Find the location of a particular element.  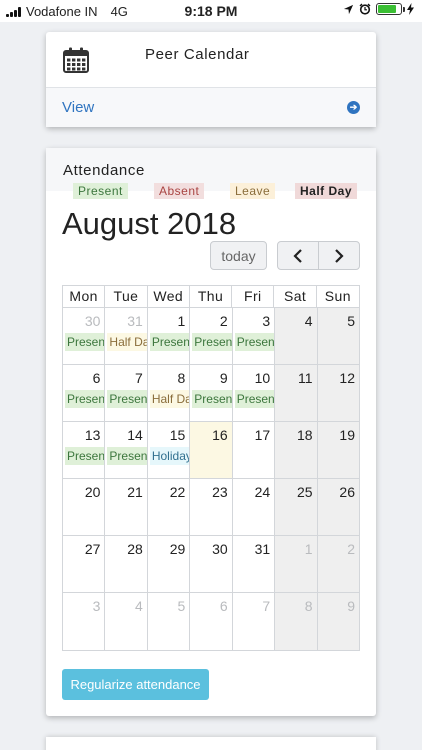

calendar-day: 31 Half Day is located at coordinates (126, 336).